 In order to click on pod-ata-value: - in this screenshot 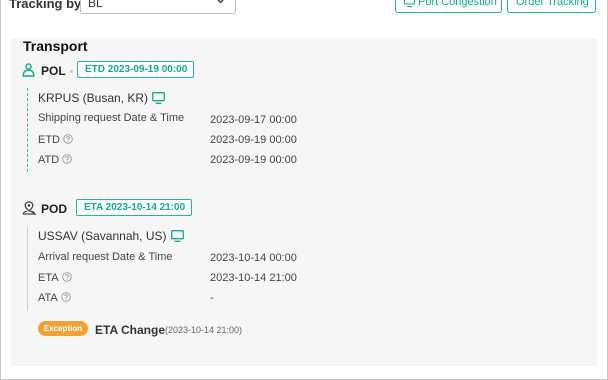, I will do `click(212, 298)`.